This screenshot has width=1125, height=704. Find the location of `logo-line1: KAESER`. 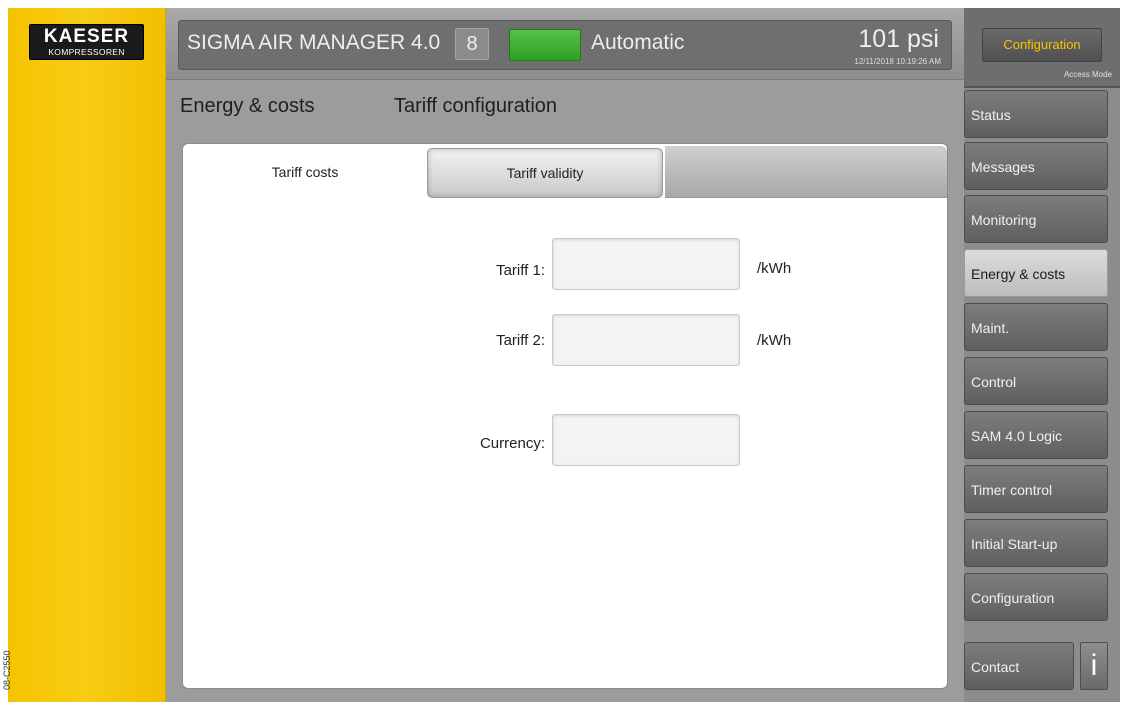

logo-line1: KAESER is located at coordinates (86, 36).